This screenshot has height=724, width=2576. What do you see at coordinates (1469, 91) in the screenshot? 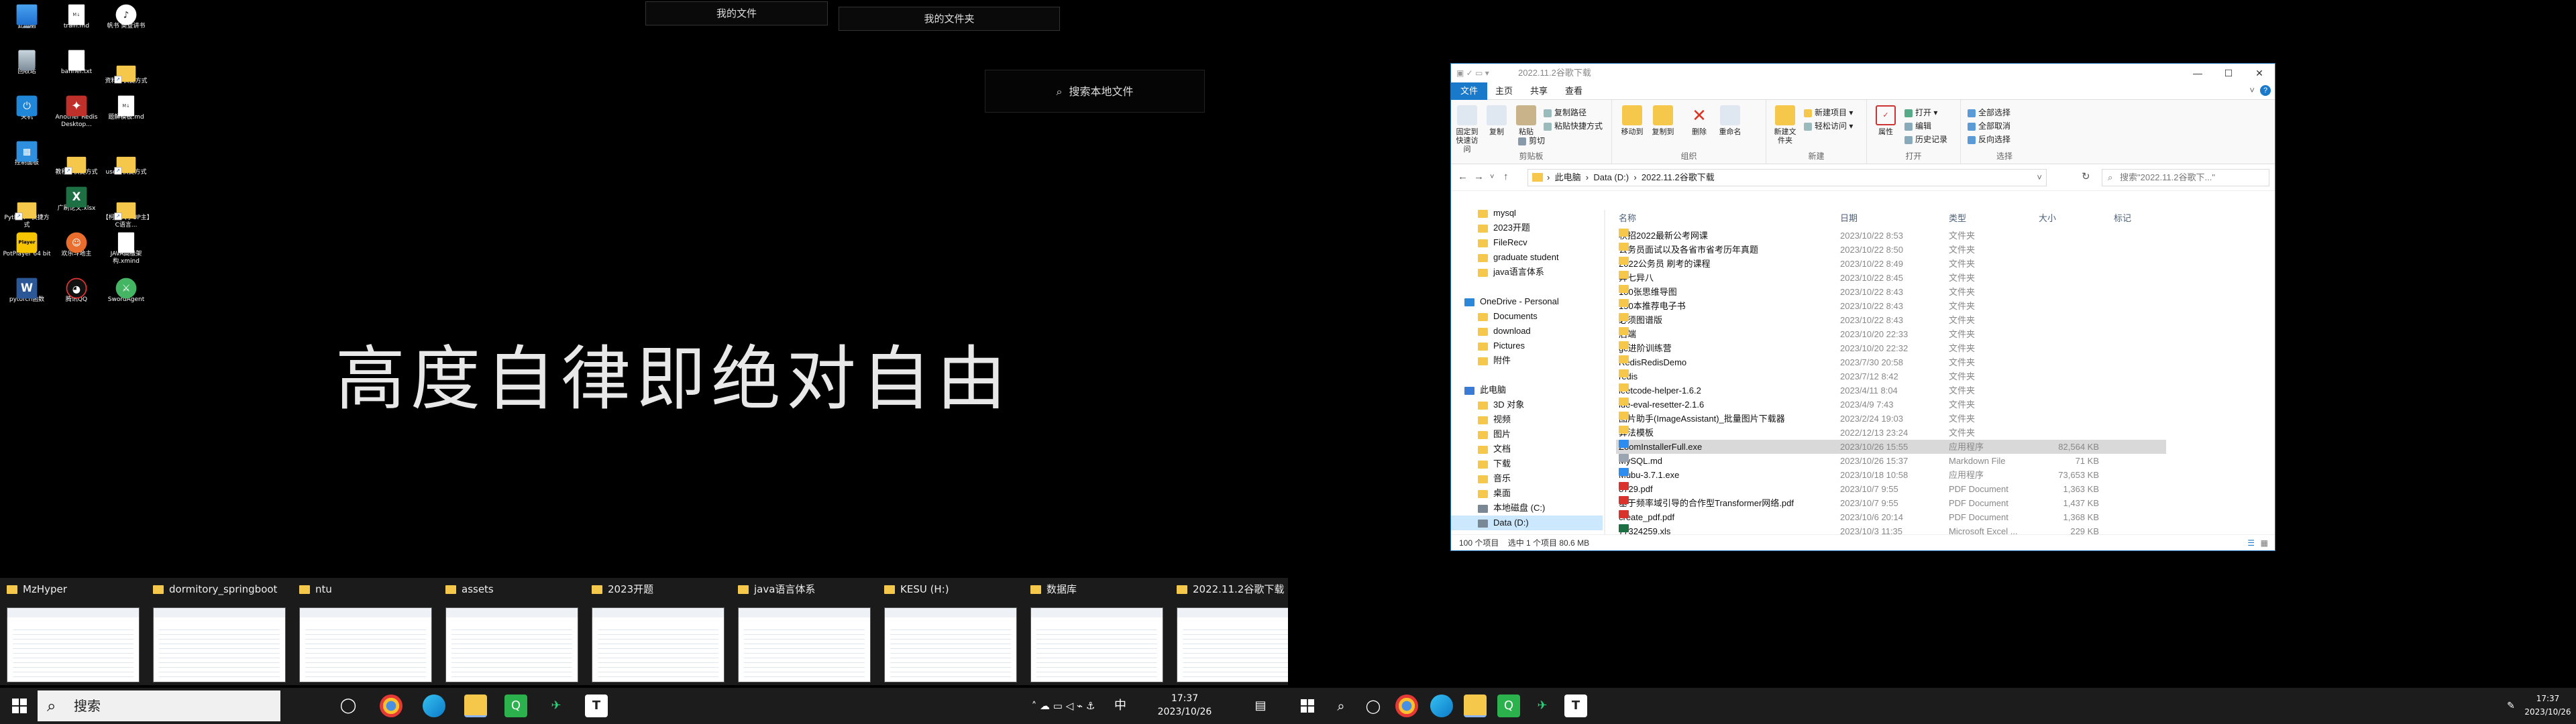
I see `tab-file: 文件` at bounding box center [1469, 91].